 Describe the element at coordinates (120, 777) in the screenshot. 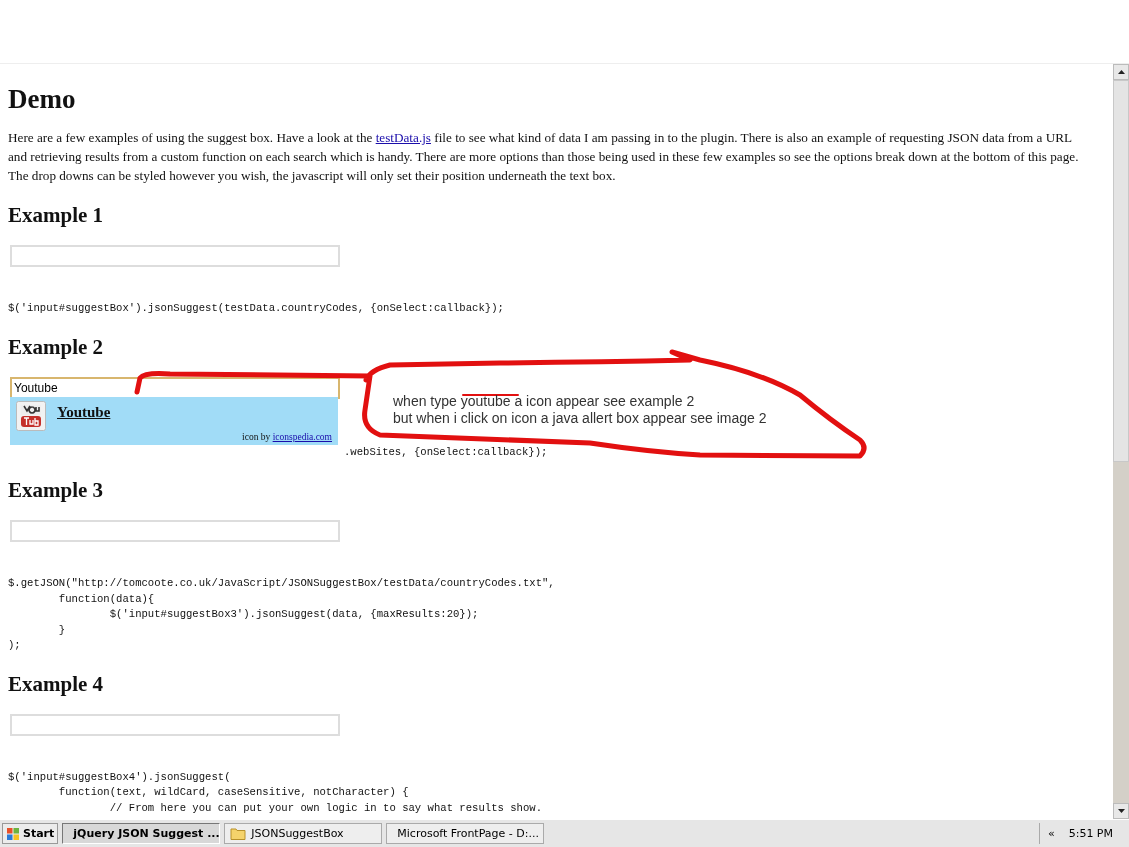

I see `code-line: $('input#suggestBox4').jsonSuggest(` at that location.